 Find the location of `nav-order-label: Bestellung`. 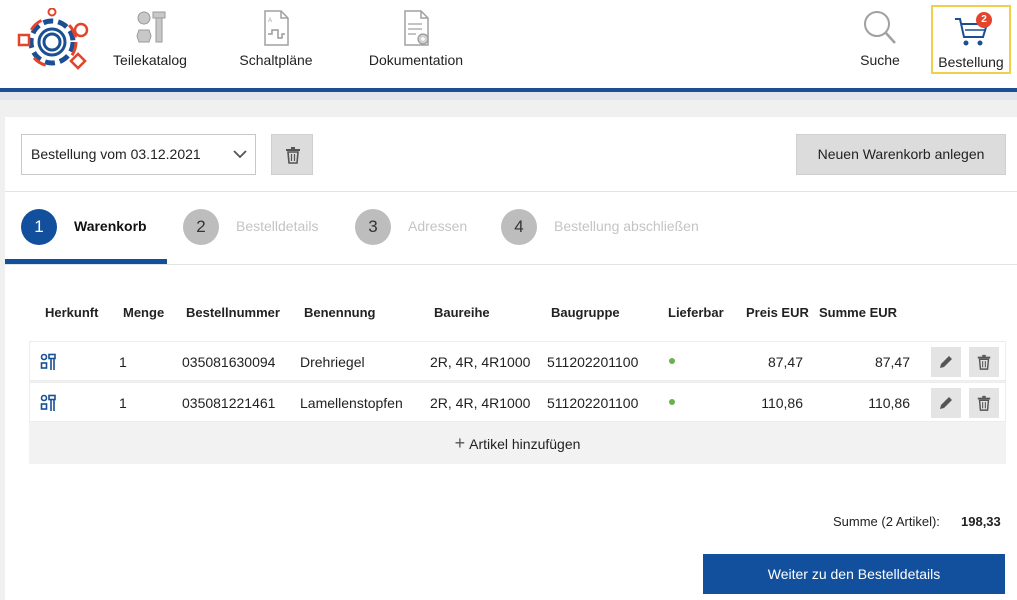

nav-order-label: Bestellung is located at coordinates (971, 62).